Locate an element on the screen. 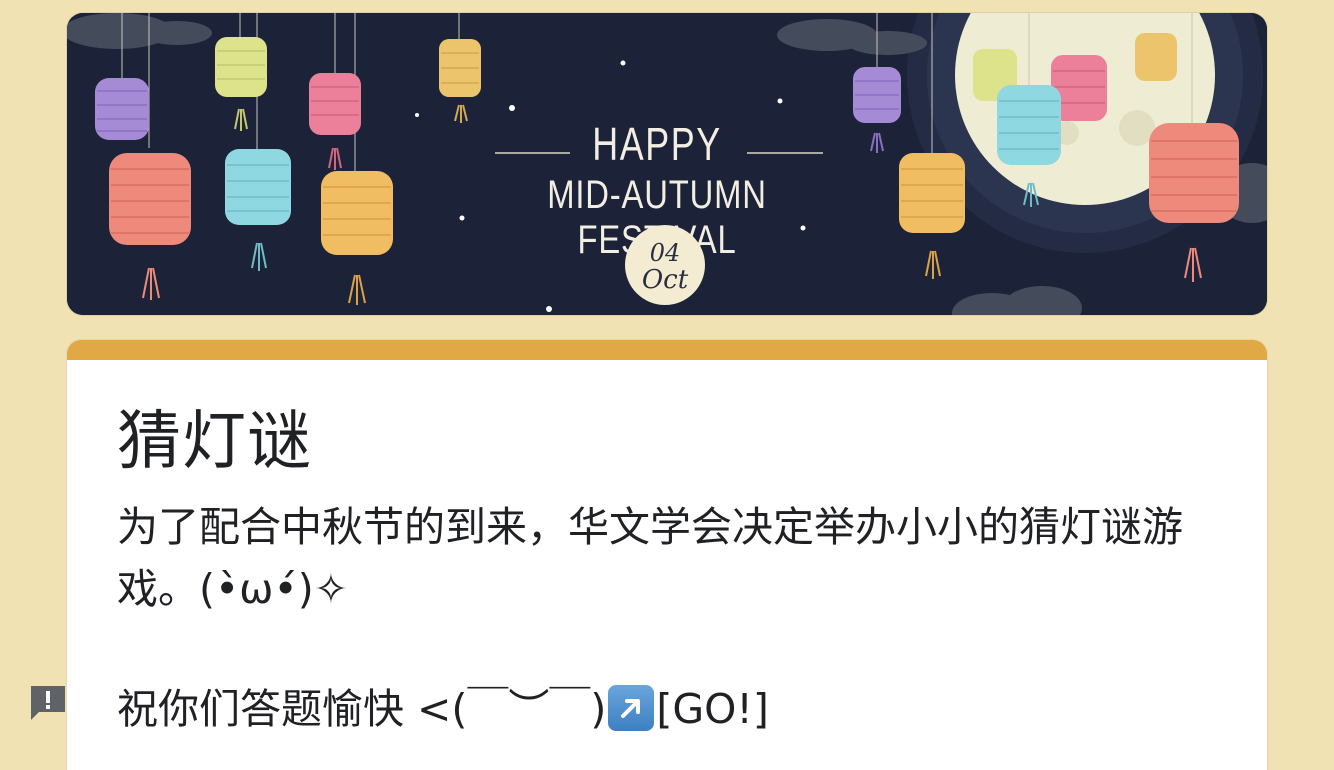 The image size is (1334, 770). form-wish-text: 祝你们答题愉快 <(￣︶￣) is located at coordinates (362, 709).